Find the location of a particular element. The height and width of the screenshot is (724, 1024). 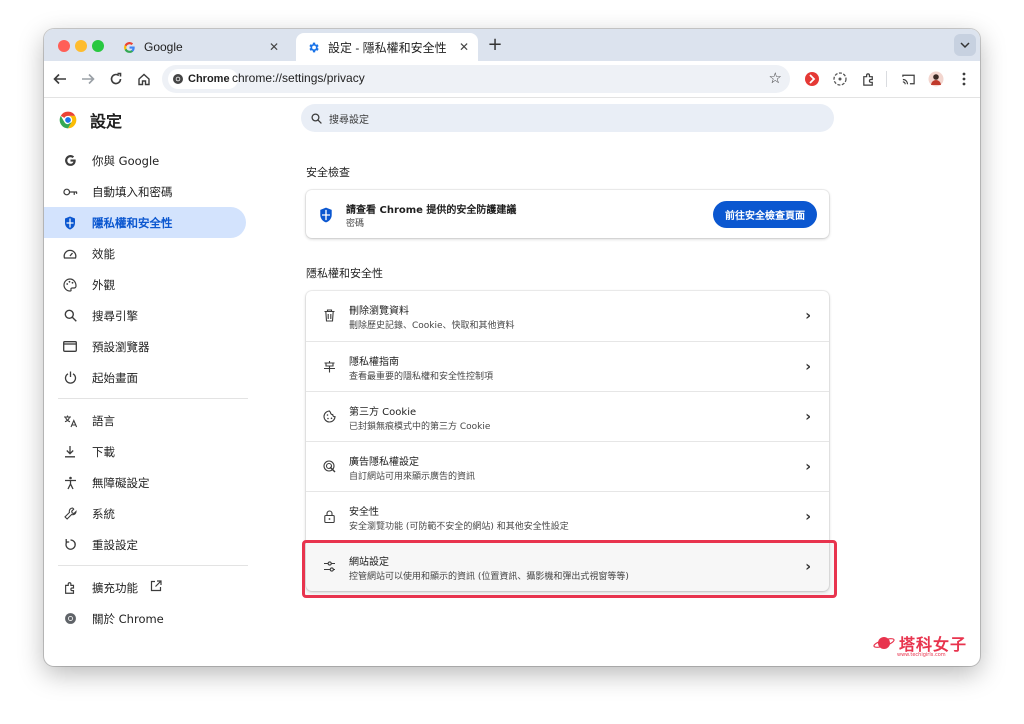

safety-check-subtitle: 密碼 is located at coordinates (355, 224).